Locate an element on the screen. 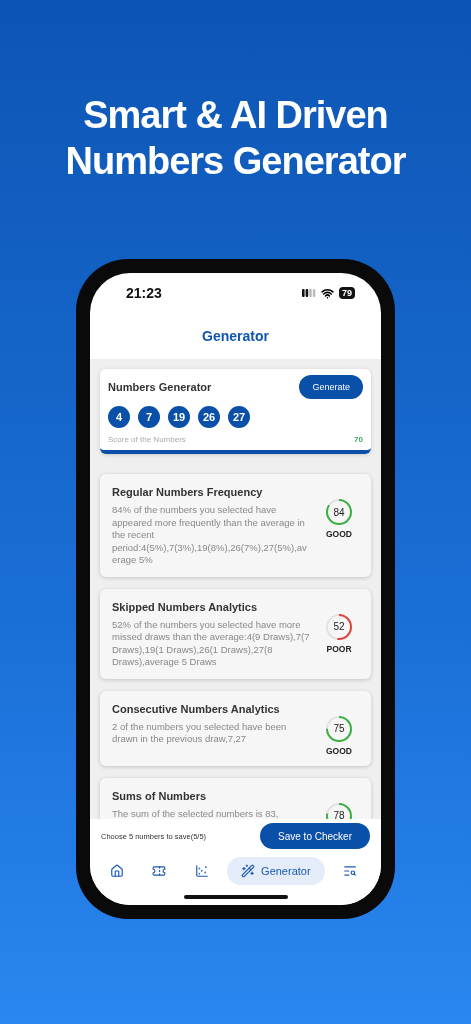 The height and width of the screenshot is (1024, 471). signal-icon is located at coordinates (309, 293).